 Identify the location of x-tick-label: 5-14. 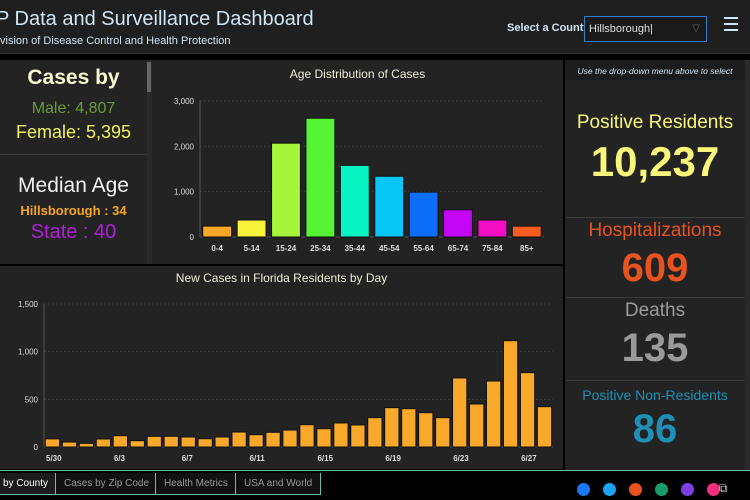
(252, 248).